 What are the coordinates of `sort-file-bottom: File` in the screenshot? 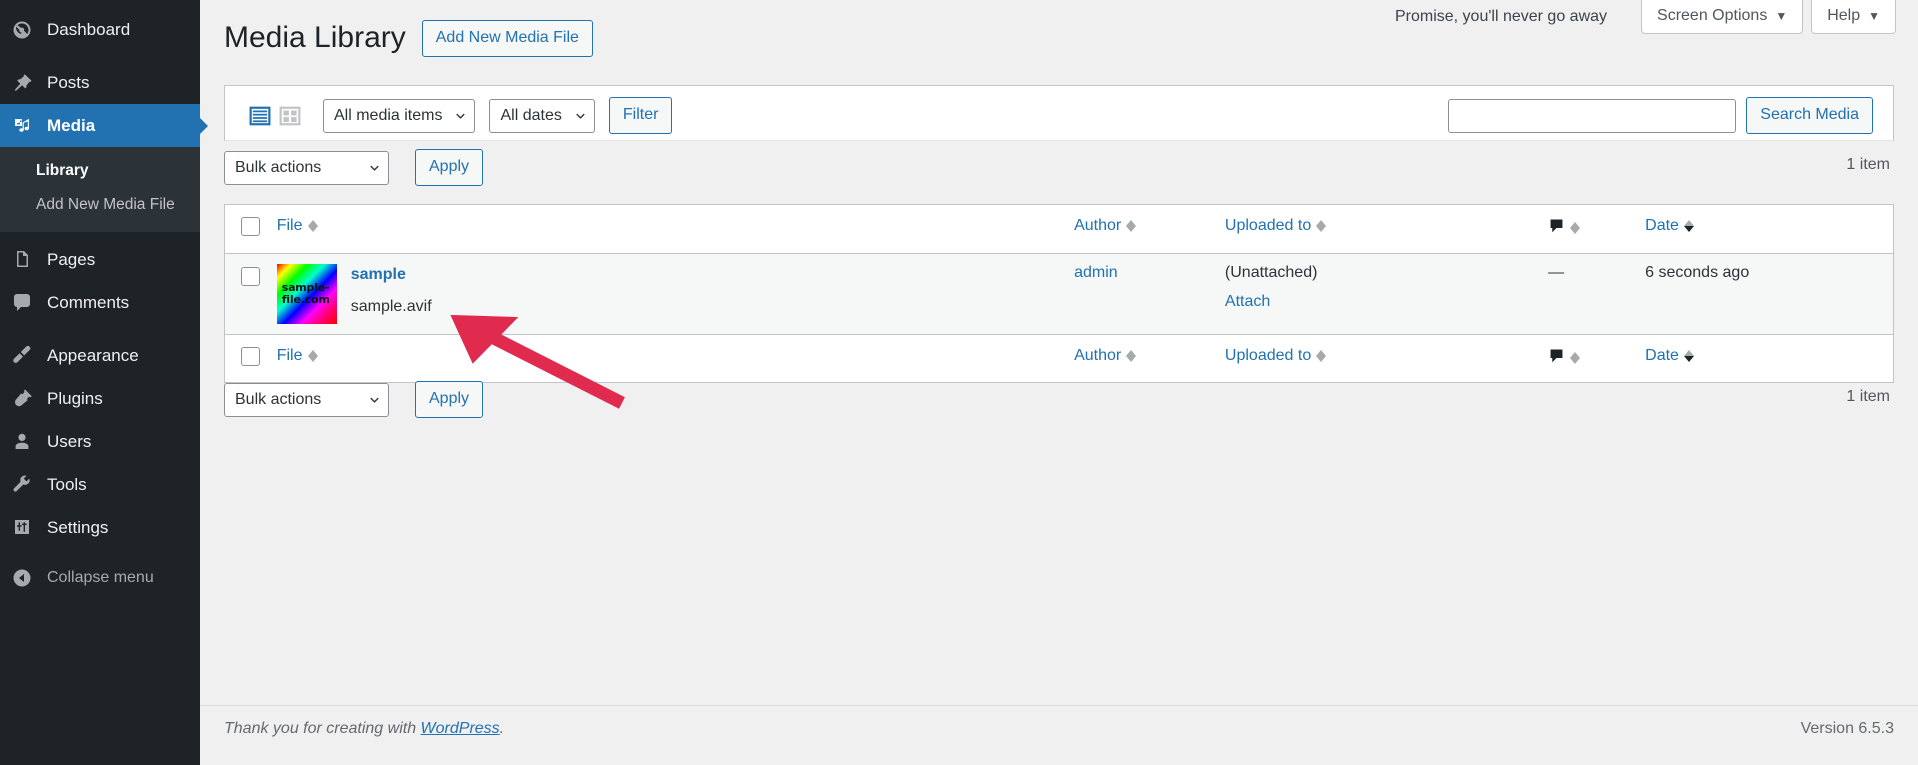 It's located at (297, 356).